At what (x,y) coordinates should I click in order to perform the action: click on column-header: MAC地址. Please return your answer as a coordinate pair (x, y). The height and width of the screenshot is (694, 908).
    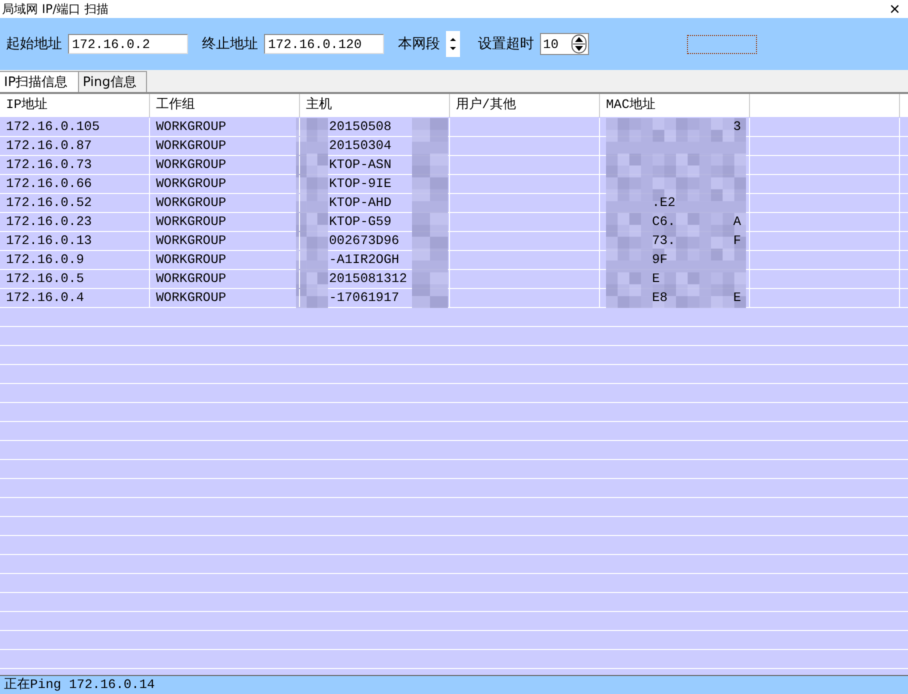
    Looking at the image, I should click on (675, 105).